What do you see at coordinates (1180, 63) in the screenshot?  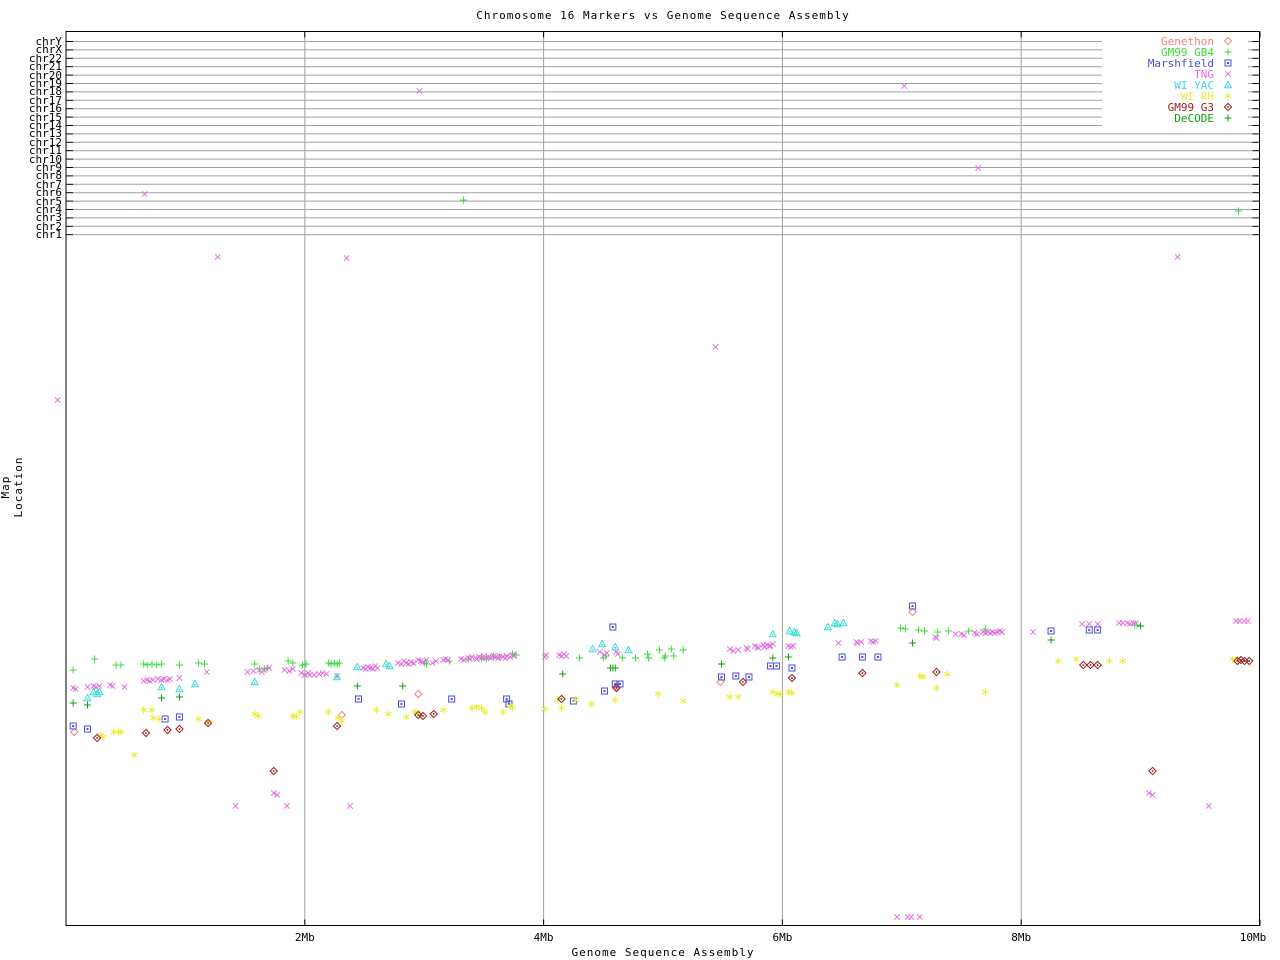 I see `legend-item-marshfield: Marshfield` at bounding box center [1180, 63].